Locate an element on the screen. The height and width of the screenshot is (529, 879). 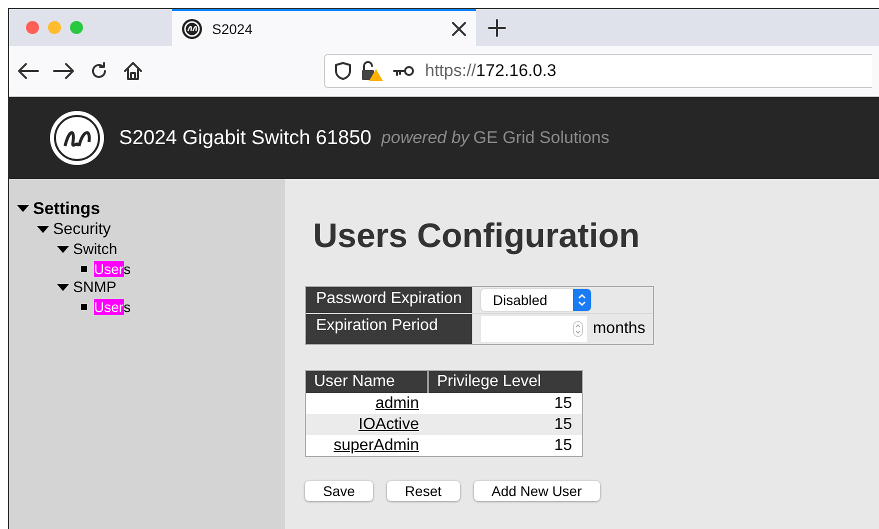
unit-label: months is located at coordinates (619, 329).